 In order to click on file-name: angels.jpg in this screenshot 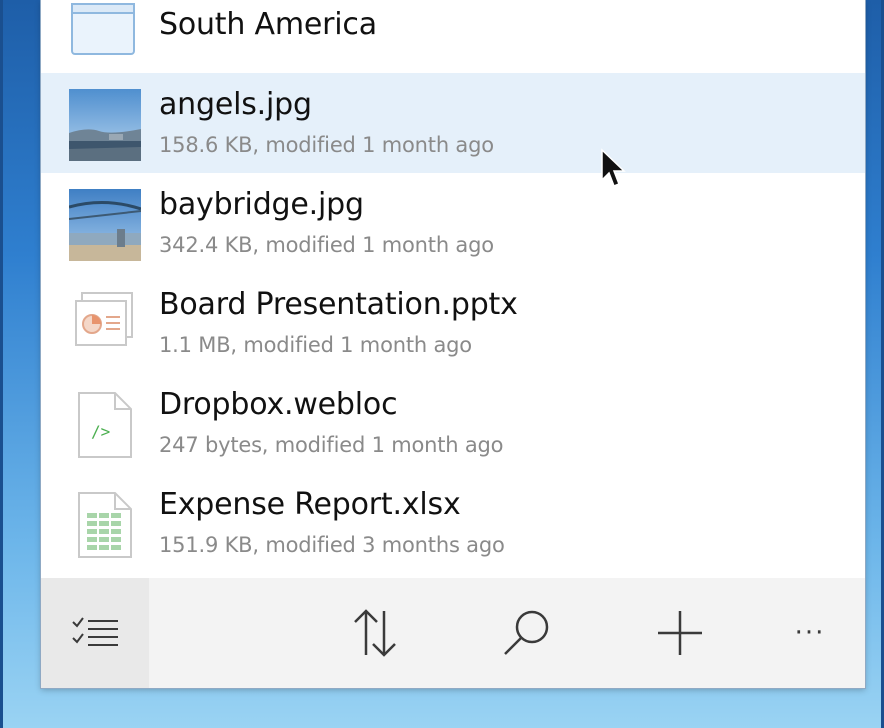, I will do `click(235, 104)`.